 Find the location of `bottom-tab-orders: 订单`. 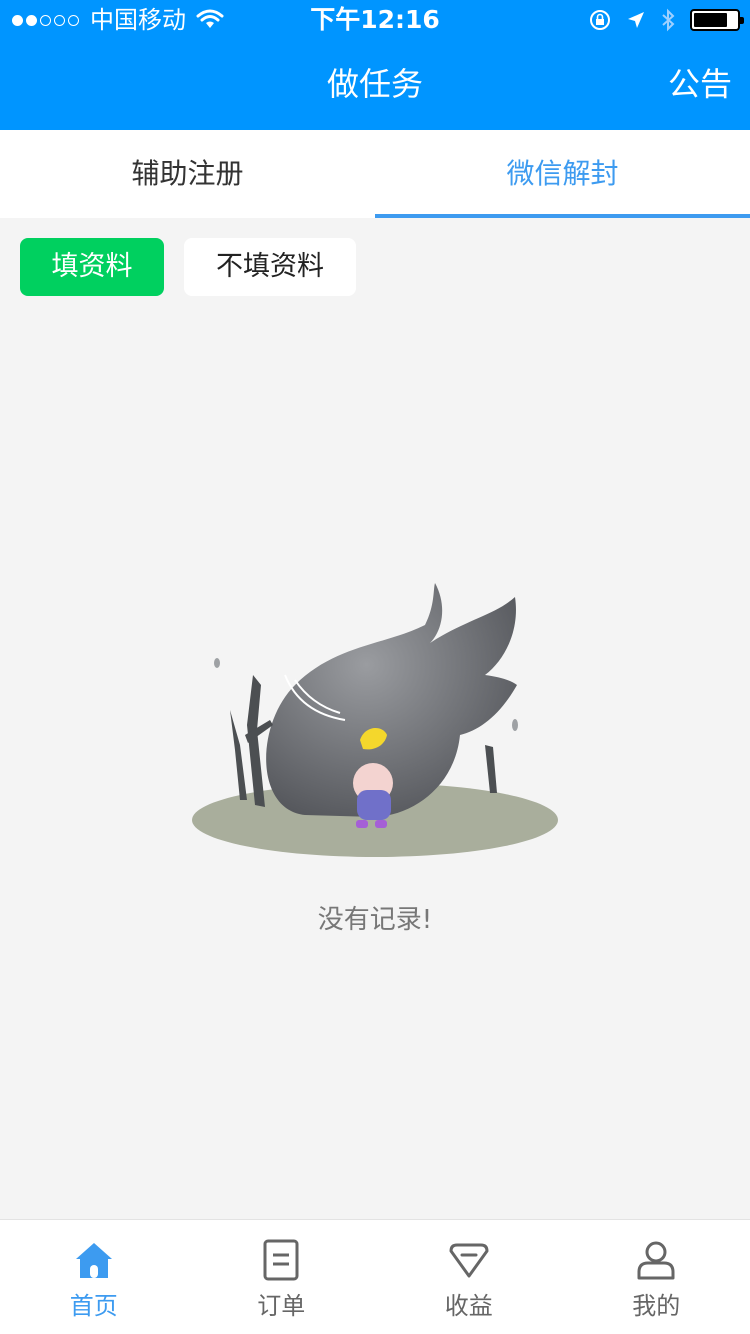

bottom-tab-orders: 订单 is located at coordinates (282, 1277).